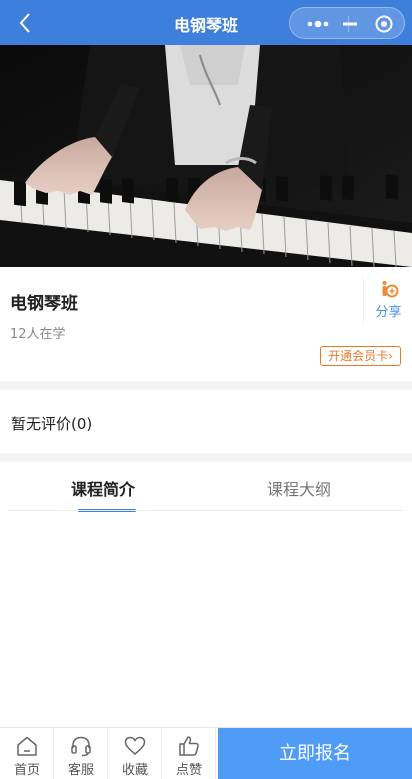 The width and height of the screenshot is (412, 779). Describe the element at coordinates (81, 746) in the screenshot. I see `headset-icon` at that location.